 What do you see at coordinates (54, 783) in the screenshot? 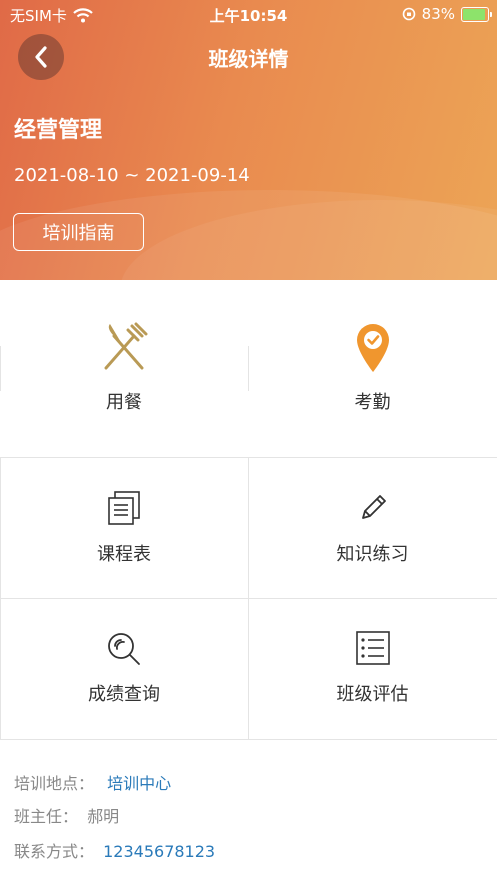
I see `location-label: 培训地点：` at bounding box center [54, 783].